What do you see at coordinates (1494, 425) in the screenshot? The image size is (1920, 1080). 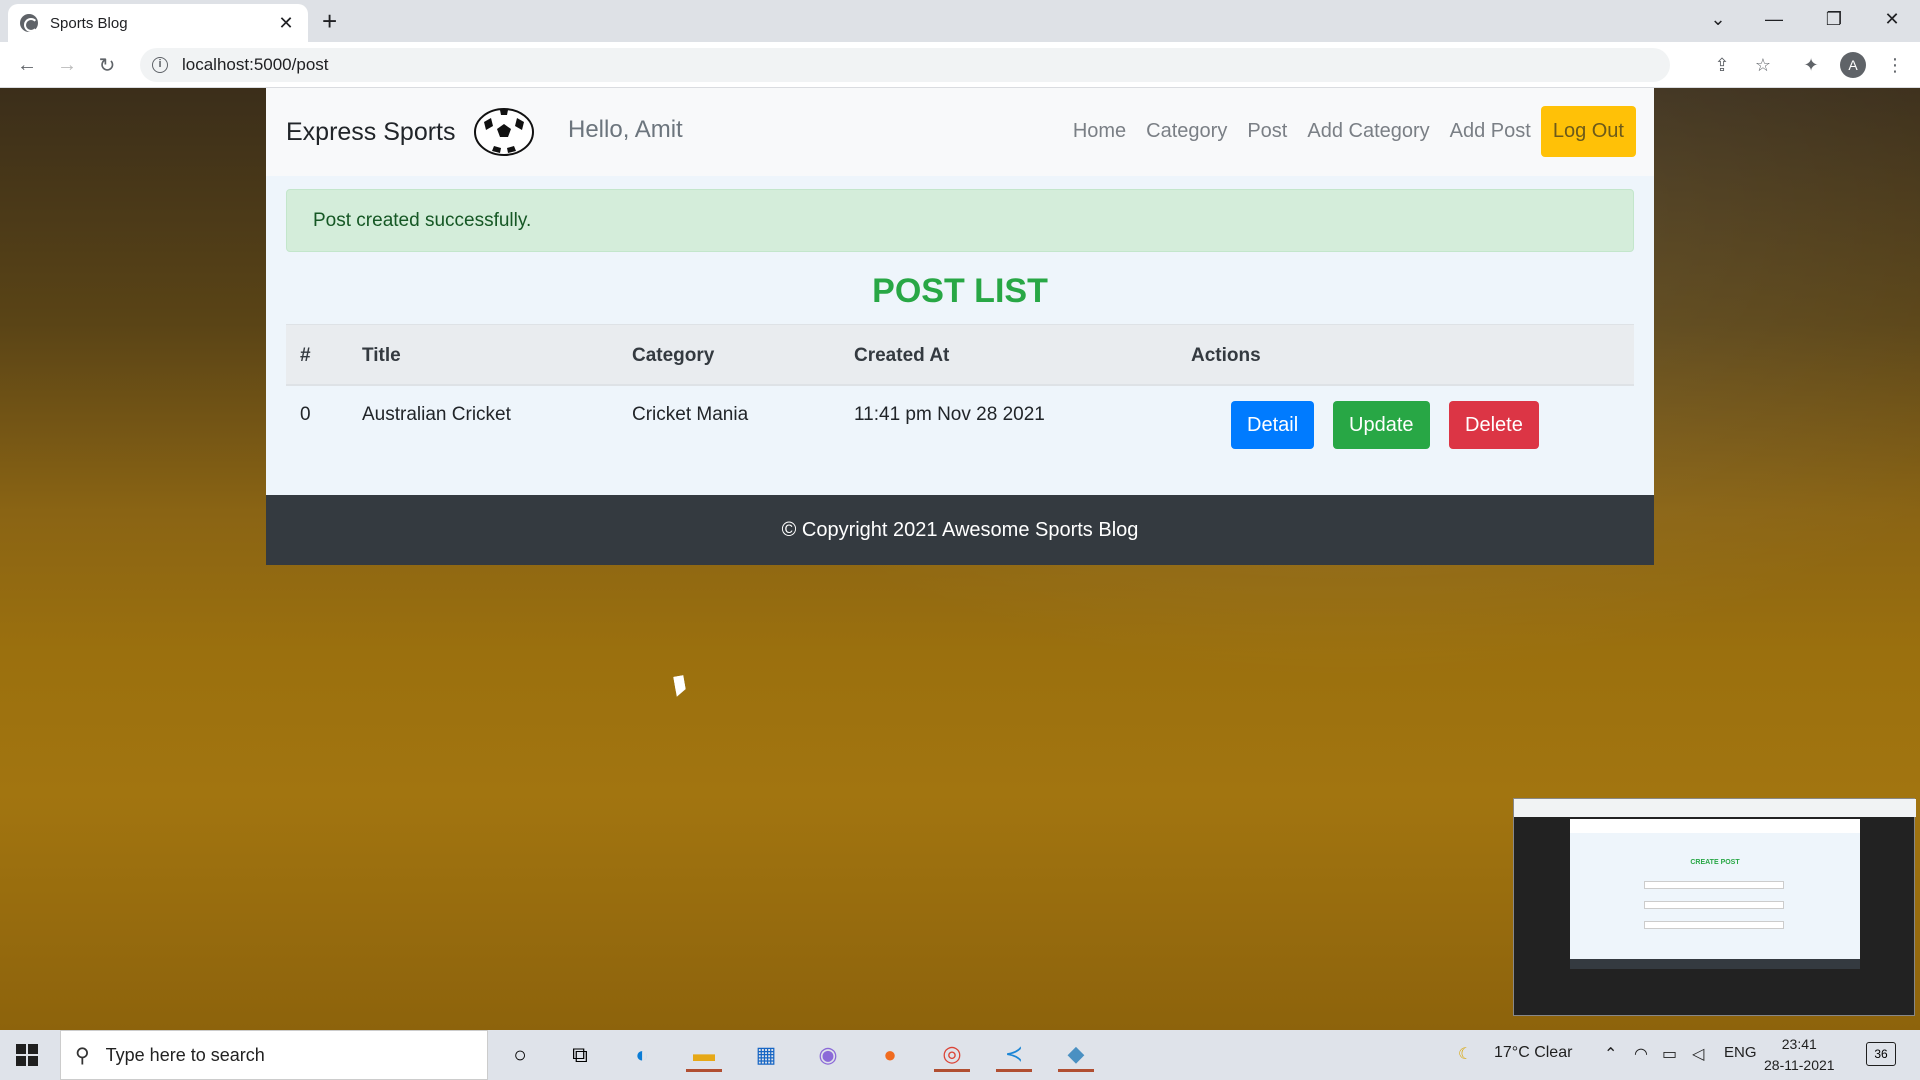 I see `delete-button: Delete` at bounding box center [1494, 425].